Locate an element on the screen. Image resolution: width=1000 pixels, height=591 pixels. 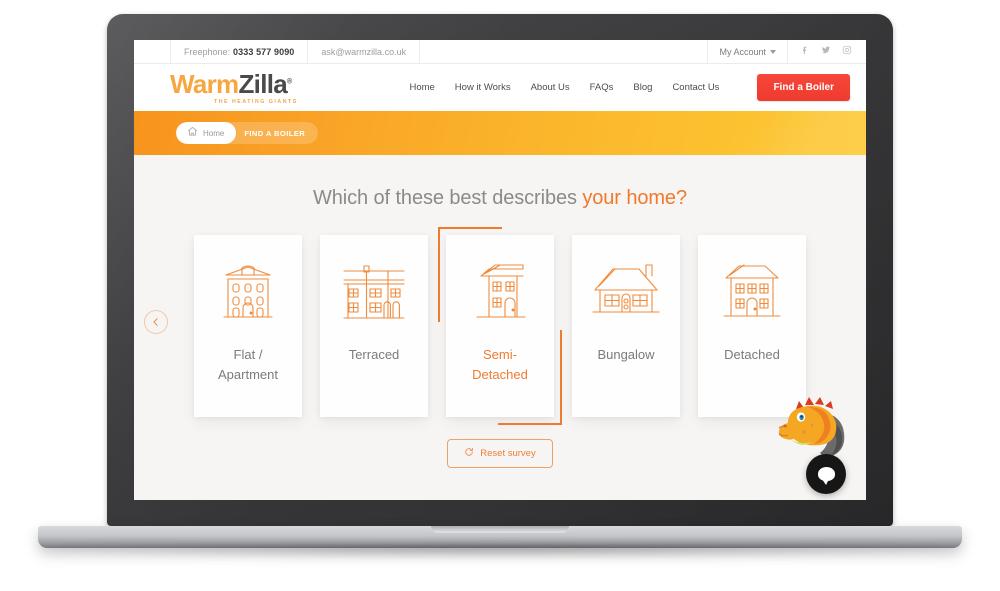
option-card-terraced: Terraced is located at coordinates (374, 326).